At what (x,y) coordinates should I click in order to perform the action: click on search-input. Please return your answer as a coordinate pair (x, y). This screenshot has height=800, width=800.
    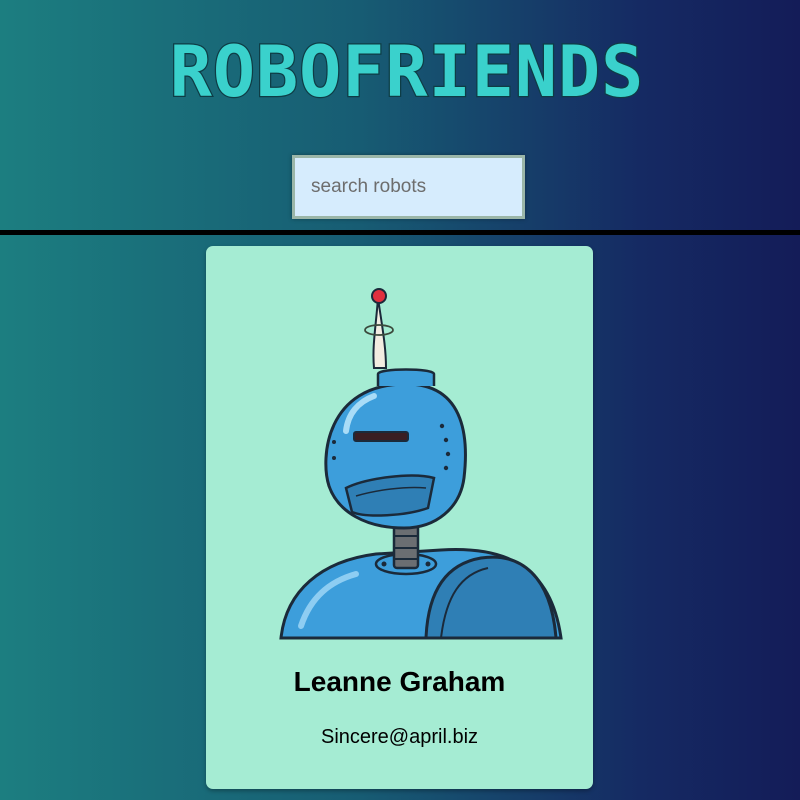
    Looking at the image, I should click on (408, 187).